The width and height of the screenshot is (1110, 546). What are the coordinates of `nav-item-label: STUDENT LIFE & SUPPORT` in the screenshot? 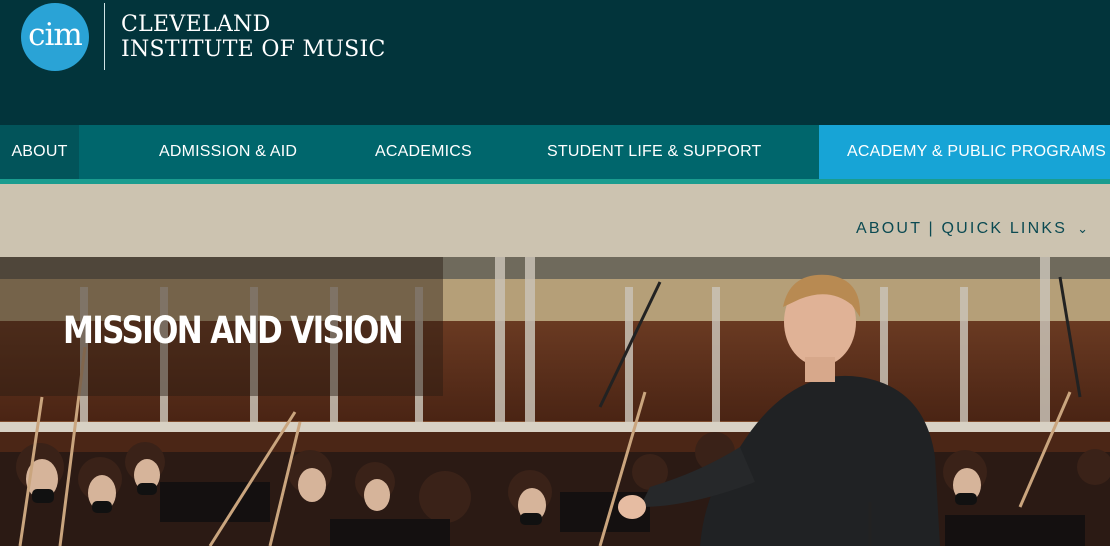 It's located at (654, 151).